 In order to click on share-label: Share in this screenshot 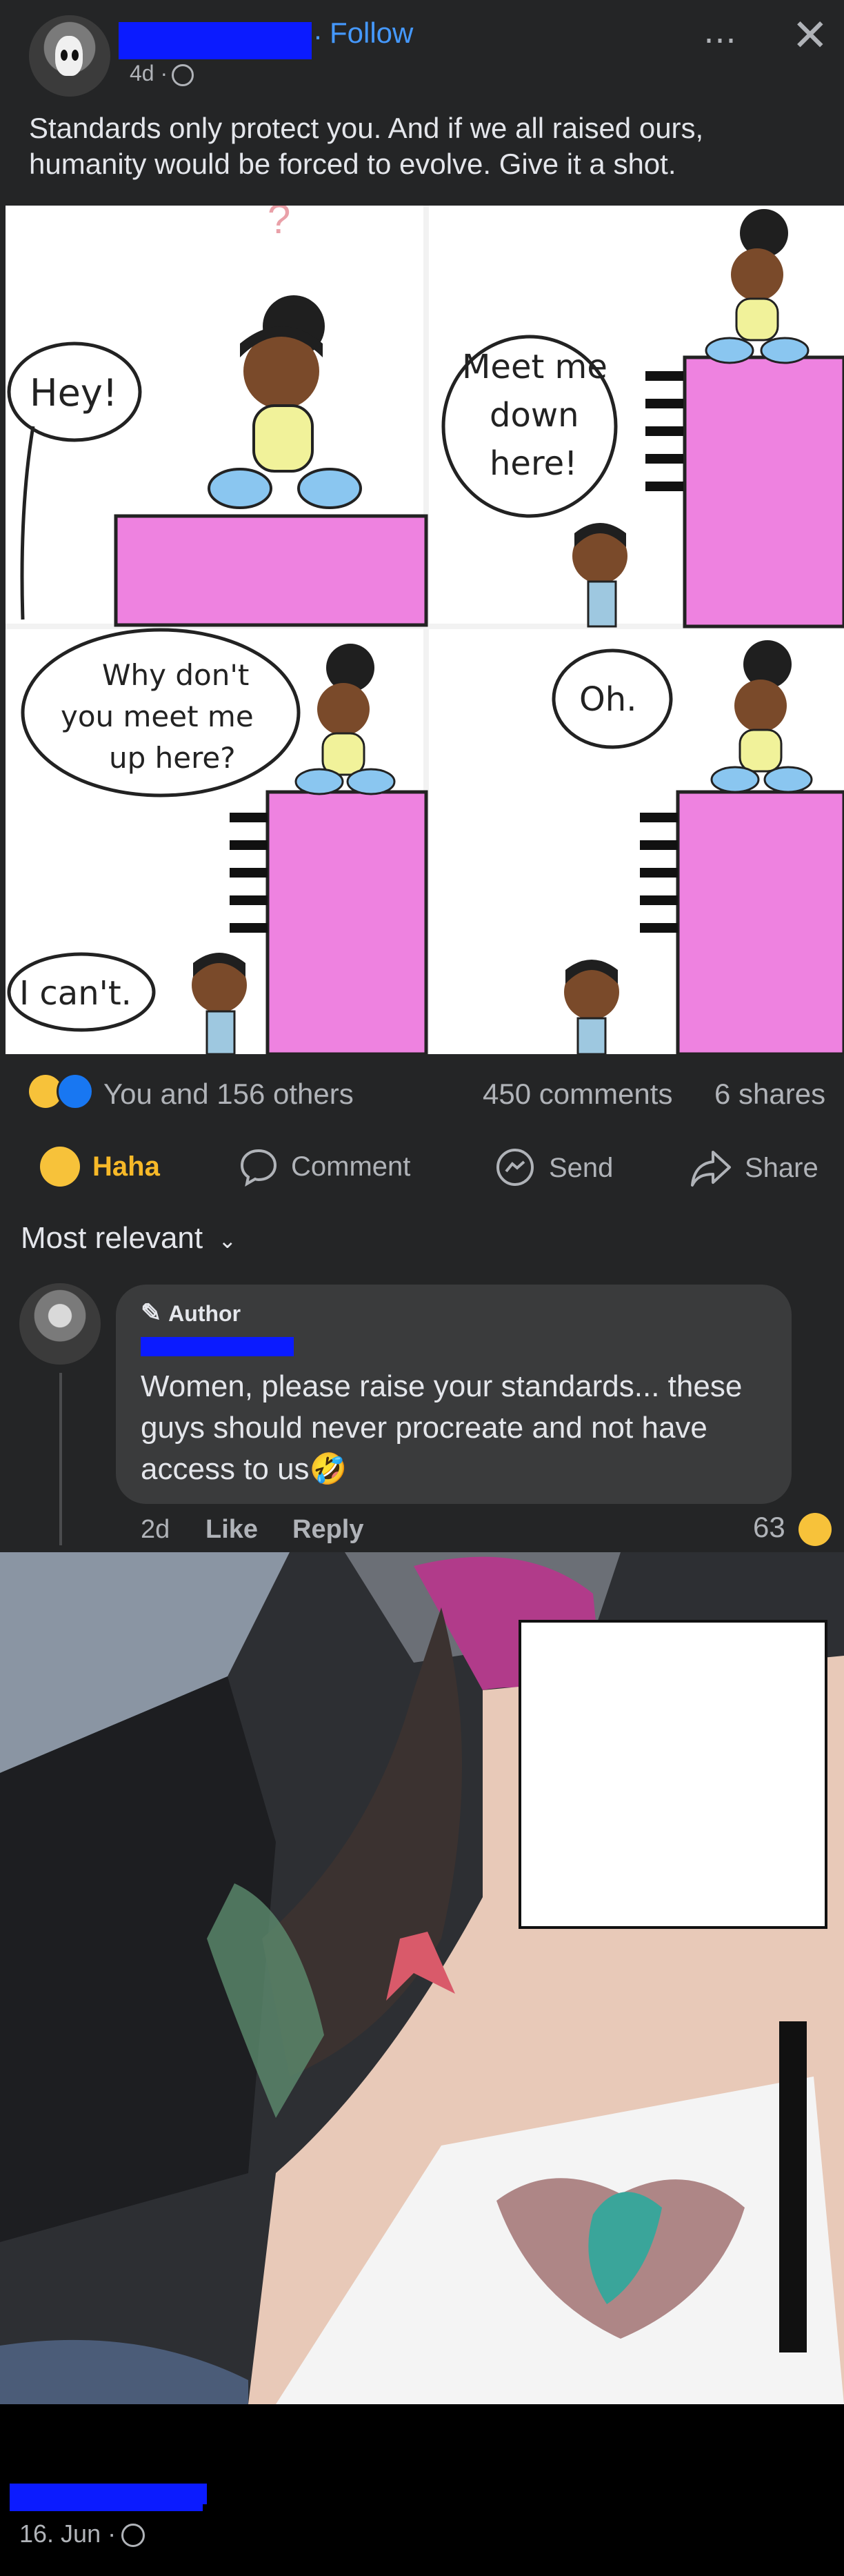, I will do `click(782, 1167)`.